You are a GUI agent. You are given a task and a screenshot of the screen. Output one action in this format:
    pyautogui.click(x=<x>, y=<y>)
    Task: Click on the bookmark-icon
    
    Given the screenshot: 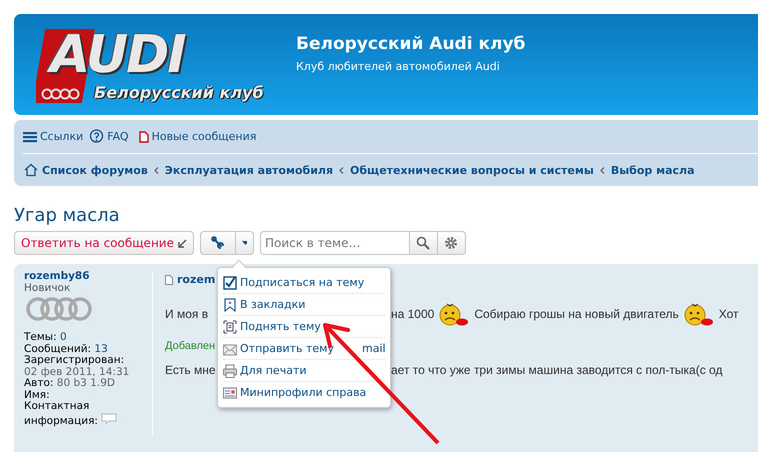 What is the action you would take?
    pyautogui.click(x=230, y=305)
    